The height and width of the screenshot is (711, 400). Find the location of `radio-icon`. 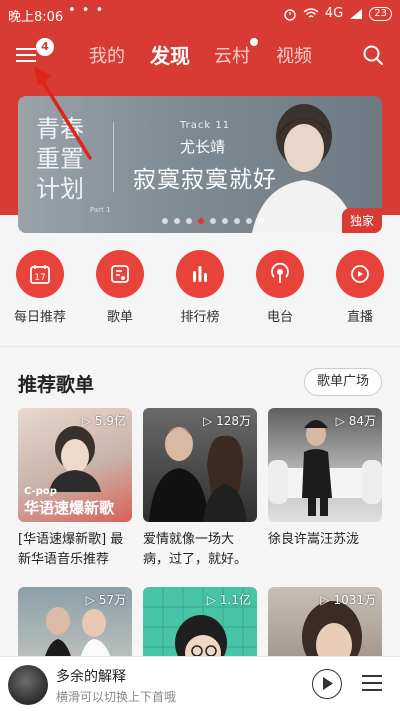

radio-icon is located at coordinates (280, 274).